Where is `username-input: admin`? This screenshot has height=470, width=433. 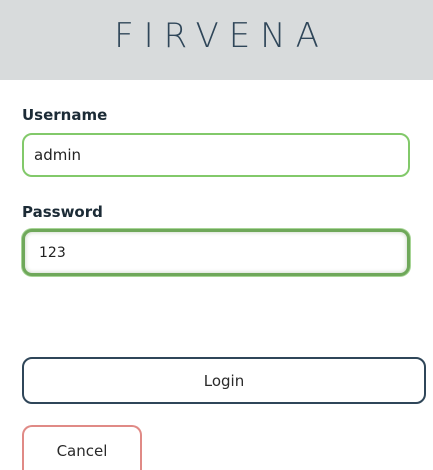 username-input: admin is located at coordinates (216, 155).